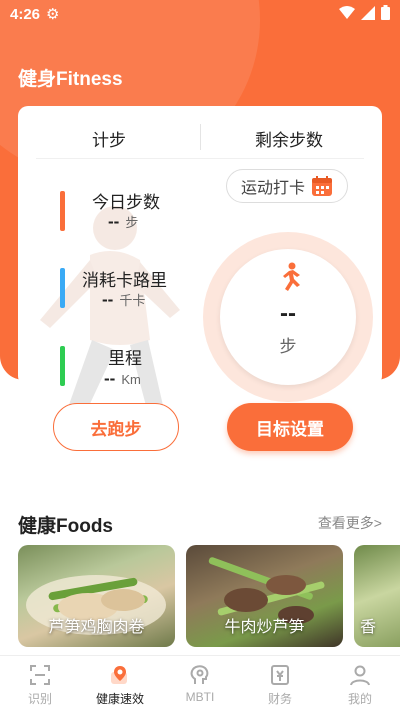 The height and width of the screenshot is (712, 400). I want to click on wifi-icon, so click(347, 12).